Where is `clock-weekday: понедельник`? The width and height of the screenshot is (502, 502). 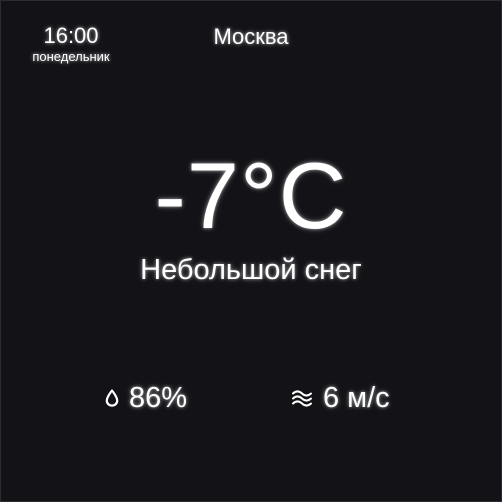 clock-weekday: понедельник is located at coordinates (71, 56).